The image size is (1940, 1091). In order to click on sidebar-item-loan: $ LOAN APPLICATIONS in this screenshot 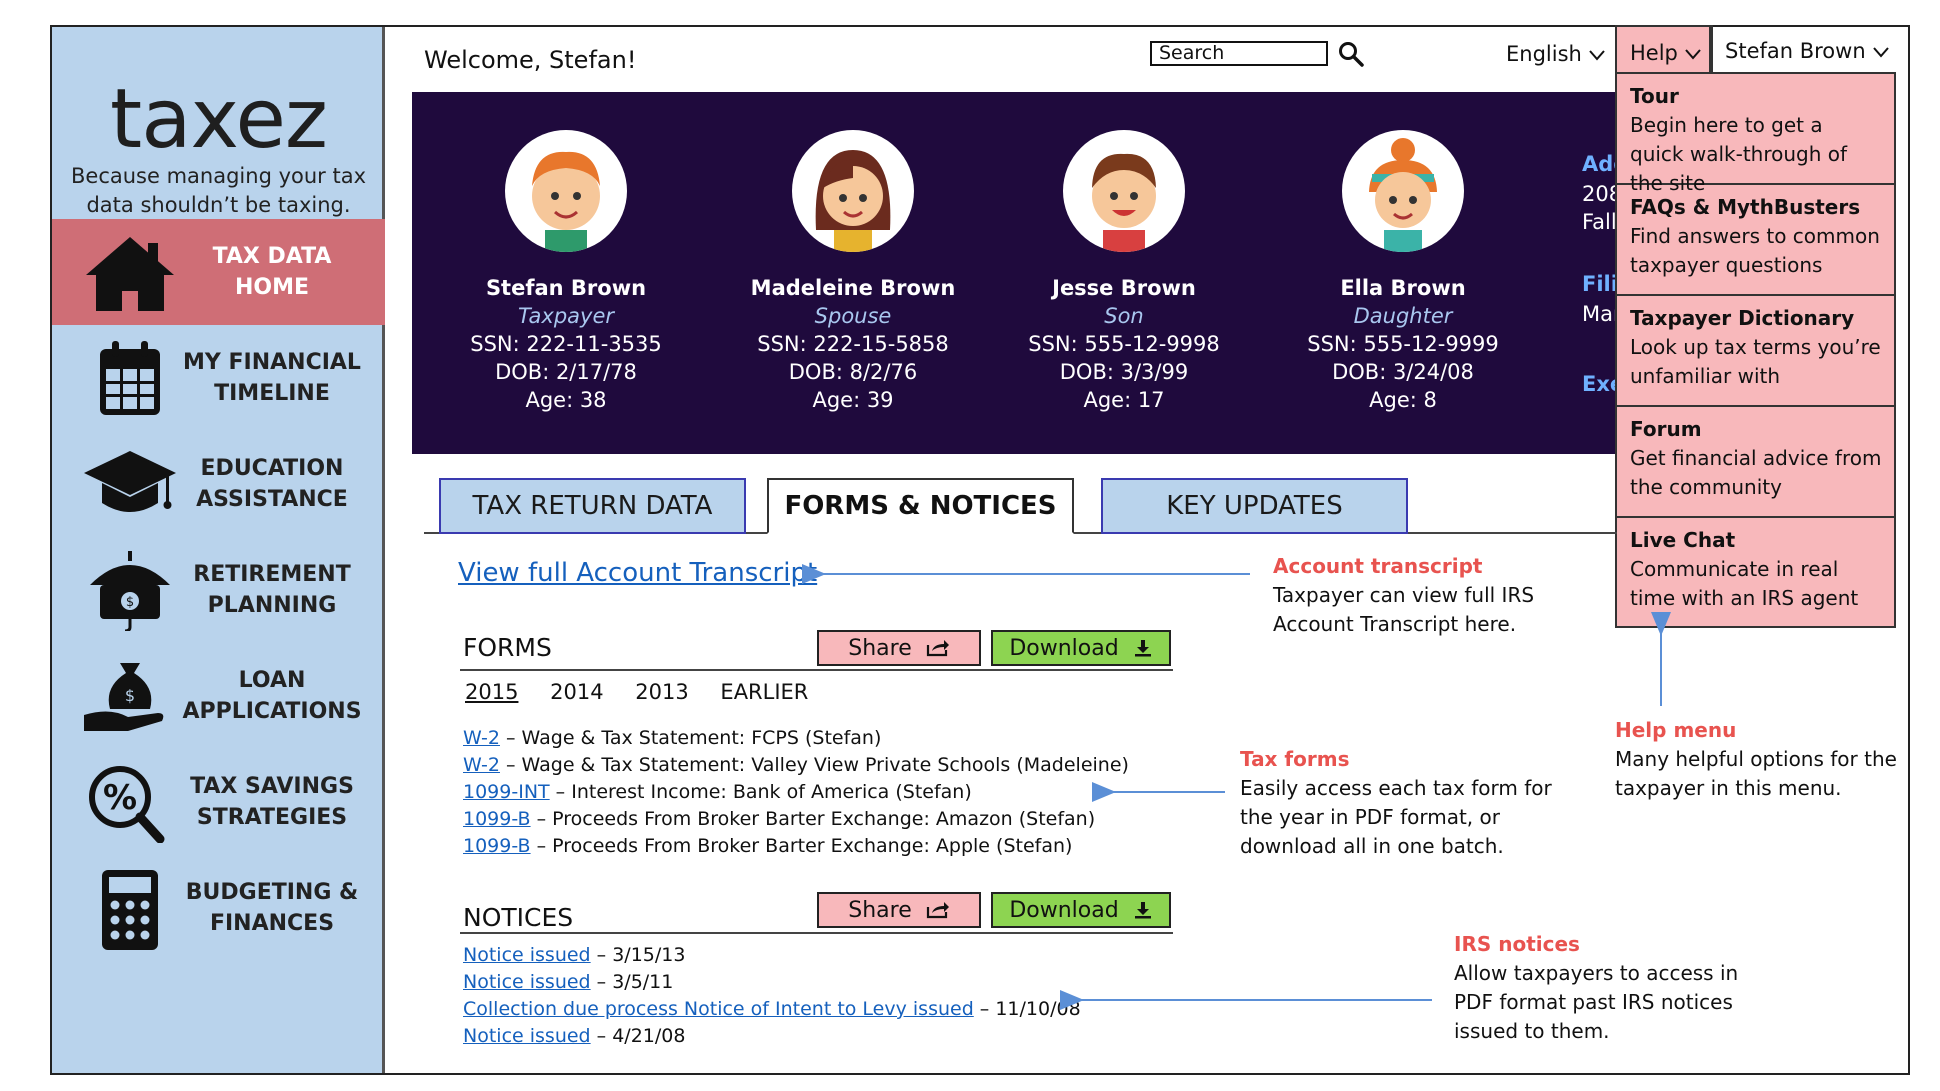, I will do `click(218, 696)`.